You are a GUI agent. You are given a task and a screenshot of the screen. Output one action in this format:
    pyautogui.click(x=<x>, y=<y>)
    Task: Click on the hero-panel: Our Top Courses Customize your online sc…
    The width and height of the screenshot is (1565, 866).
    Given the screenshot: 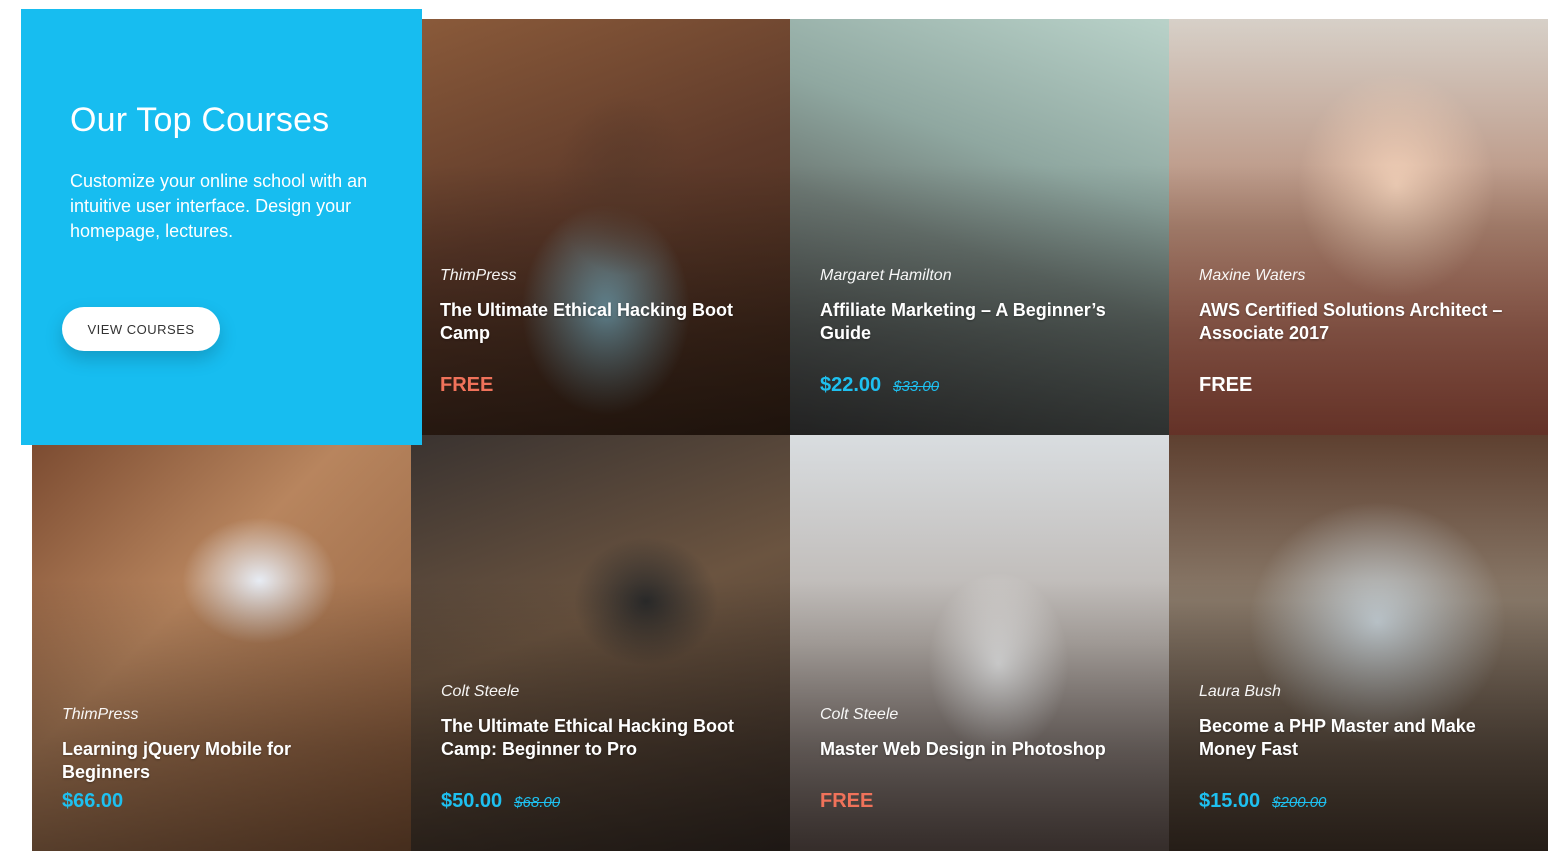 What is the action you would take?
    pyautogui.click(x=221, y=227)
    